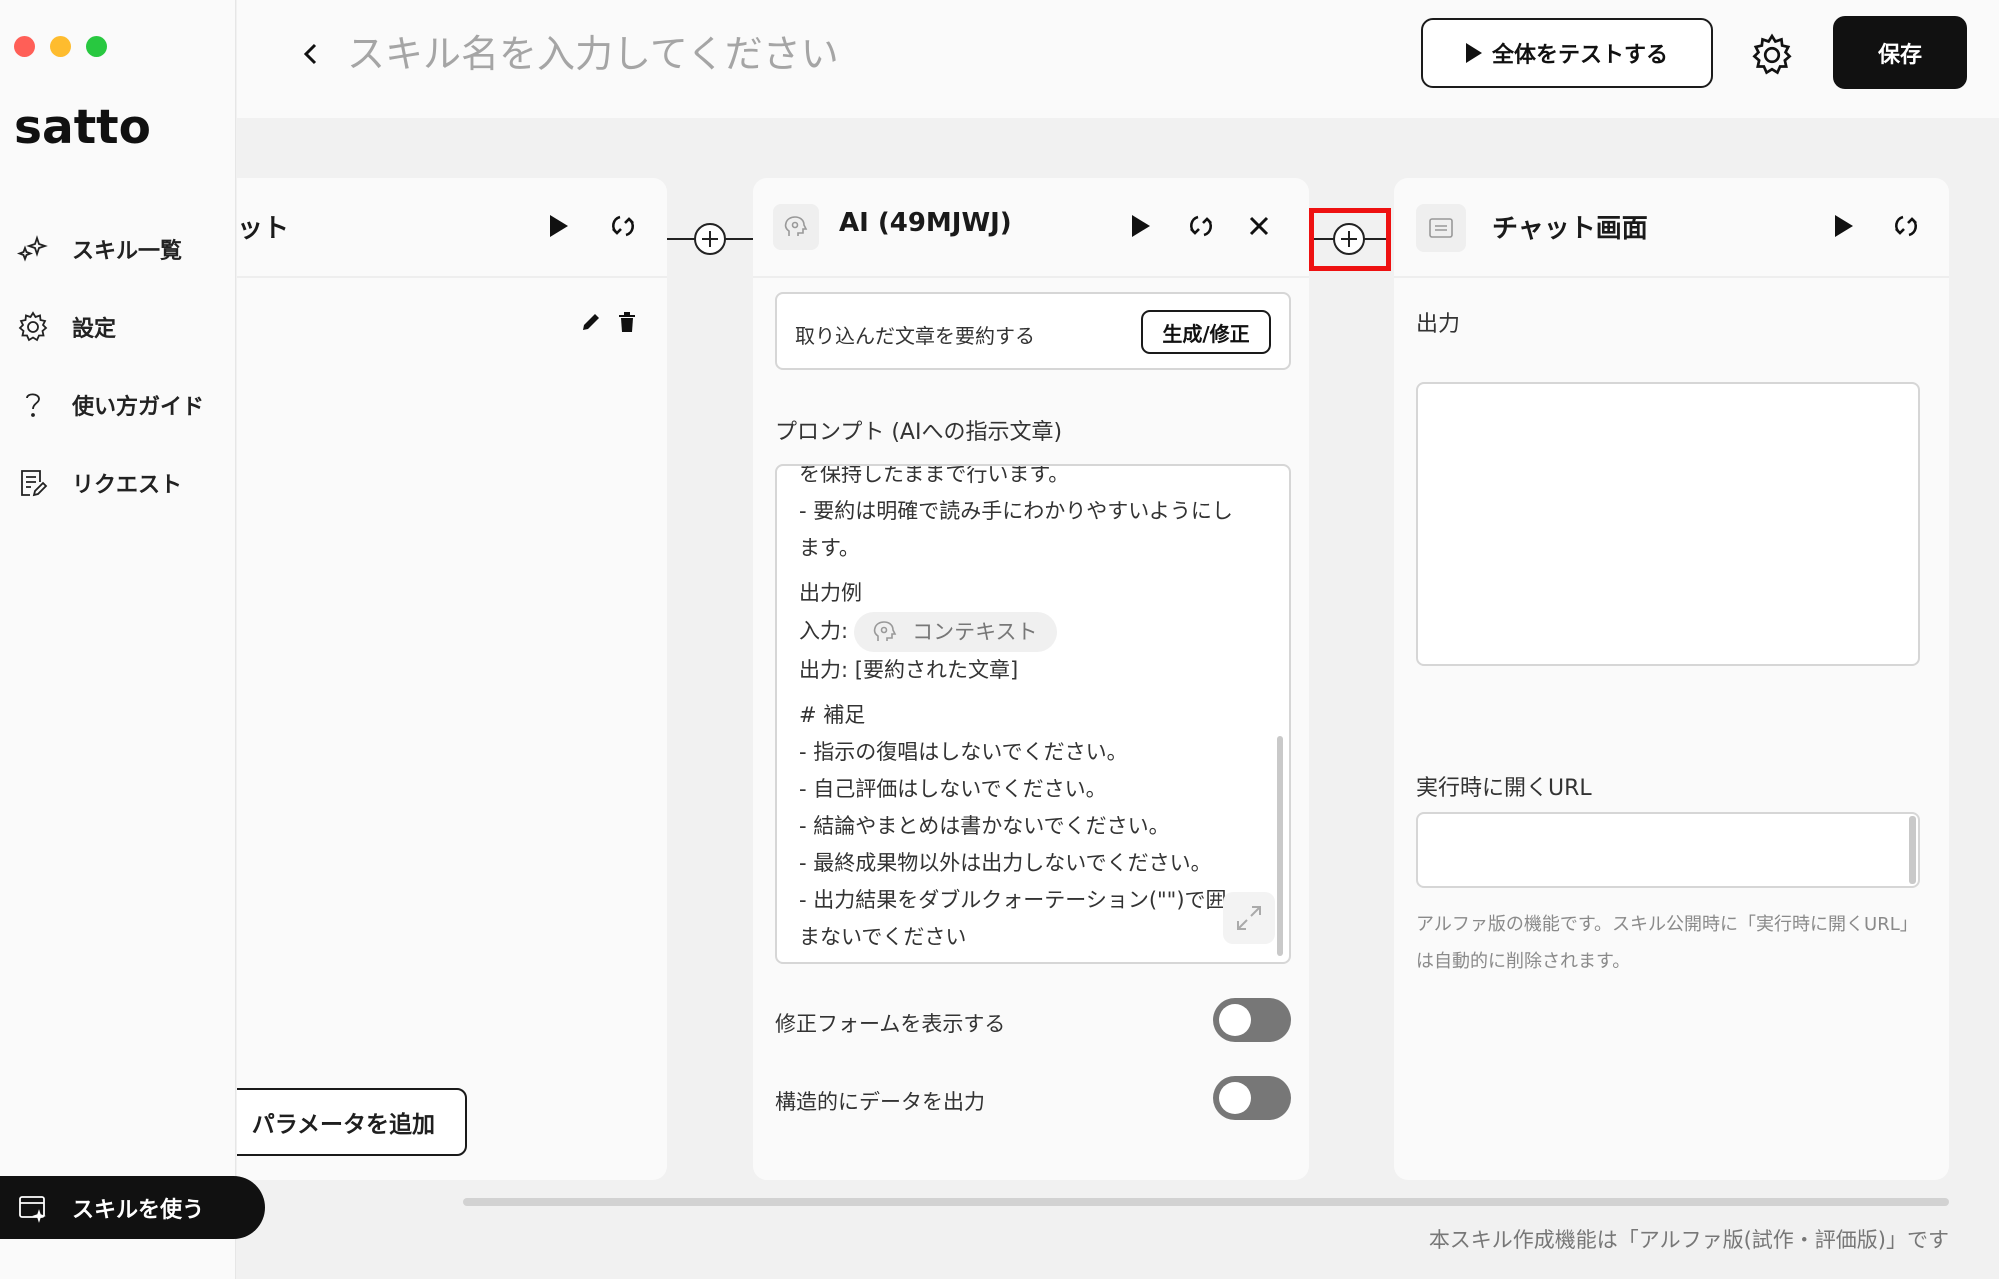 The image size is (1999, 1279). I want to click on summary-task-text: 取り込んだ文章を要約する, so click(915, 336).